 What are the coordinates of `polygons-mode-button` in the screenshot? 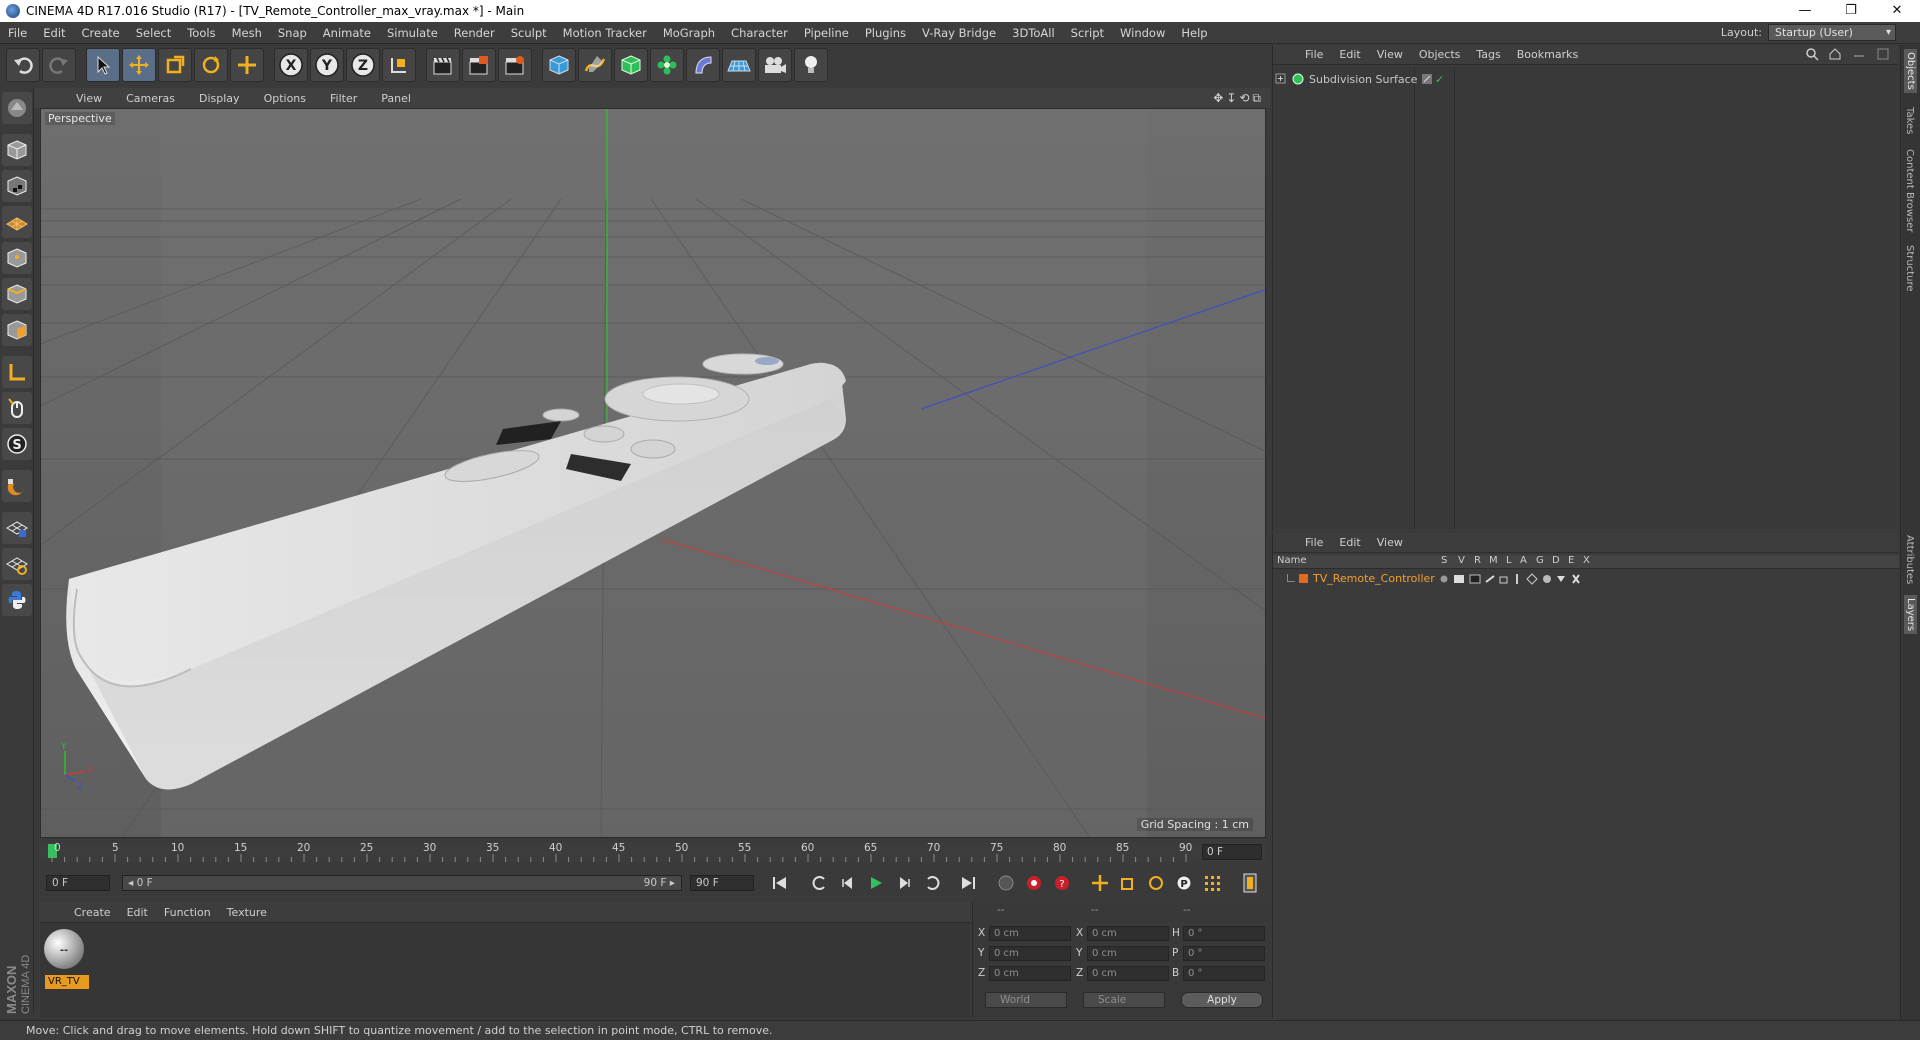 It's located at (17, 330).